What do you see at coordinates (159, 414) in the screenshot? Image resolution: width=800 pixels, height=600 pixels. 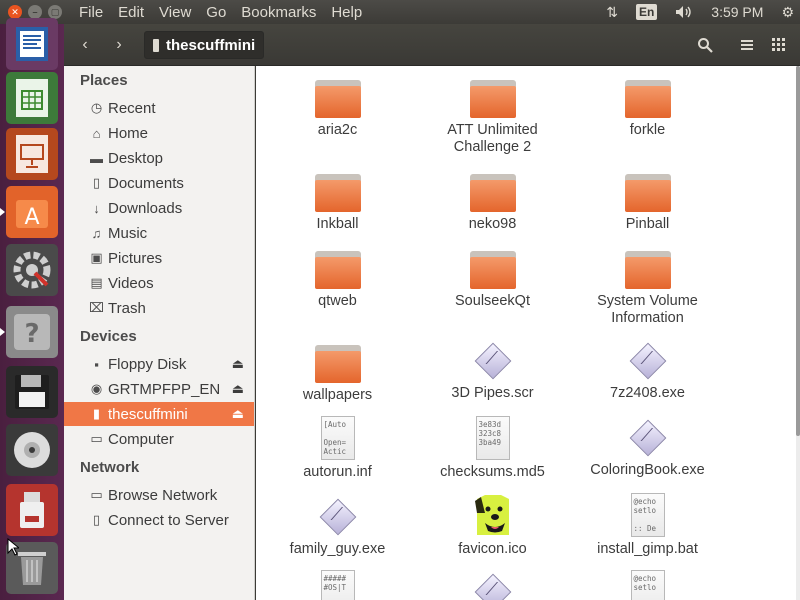 I see `sidebar-item-thescuffmini: ▮ thescuffmini ⏏` at bounding box center [159, 414].